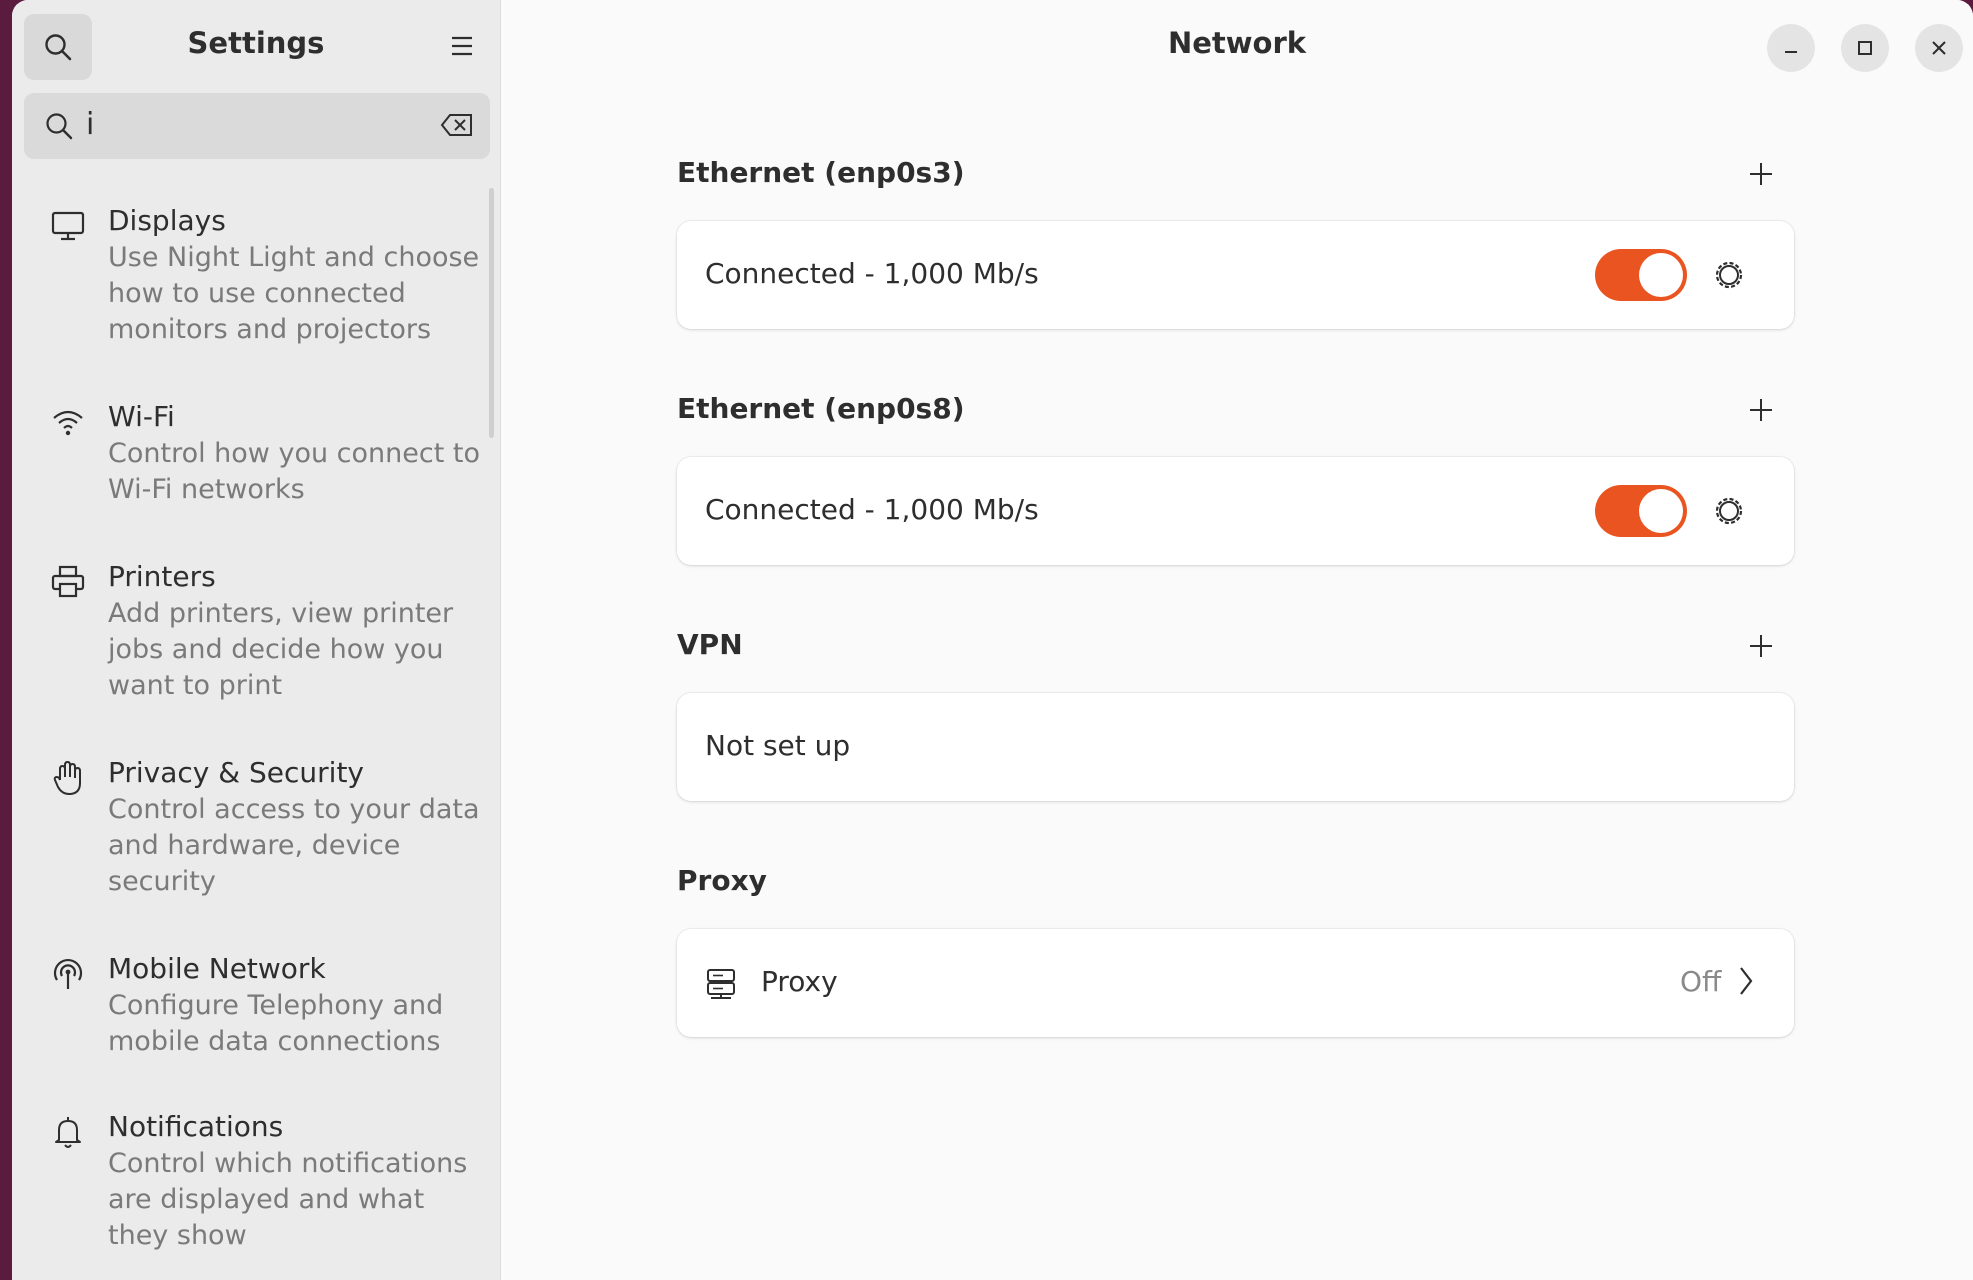 The height and width of the screenshot is (1280, 1973). Describe the element at coordinates (799, 981) in the screenshot. I see `proxy-label: Proxy` at that location.